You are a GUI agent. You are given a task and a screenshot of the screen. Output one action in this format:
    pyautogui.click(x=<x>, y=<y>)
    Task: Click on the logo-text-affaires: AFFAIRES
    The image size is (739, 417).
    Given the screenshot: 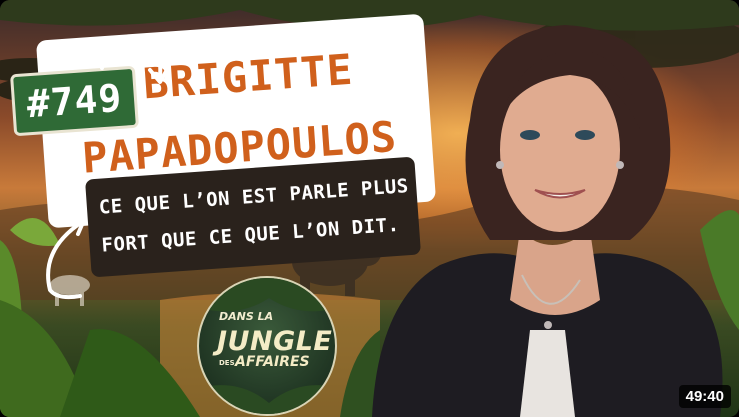 What is the action you would take?
    pyautogui.click(x=272, y=362)
    